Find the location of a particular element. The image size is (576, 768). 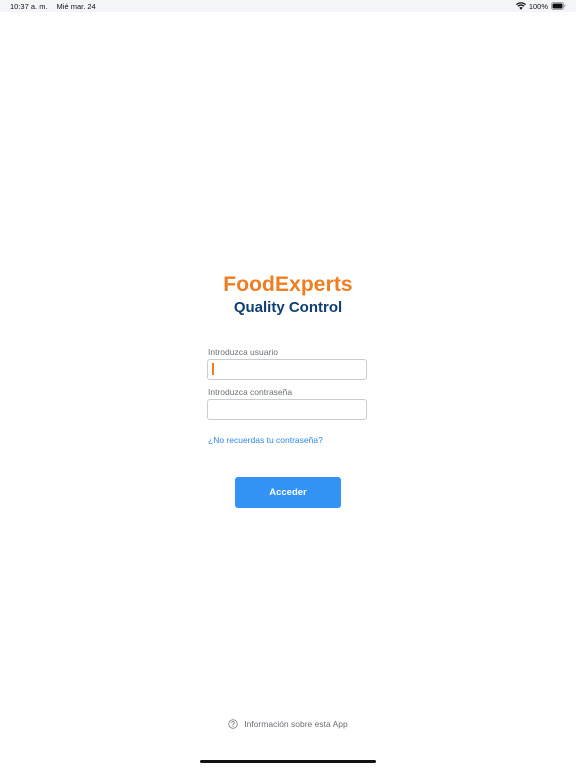

login-button: Acceder is located at coordinates (288, 492).